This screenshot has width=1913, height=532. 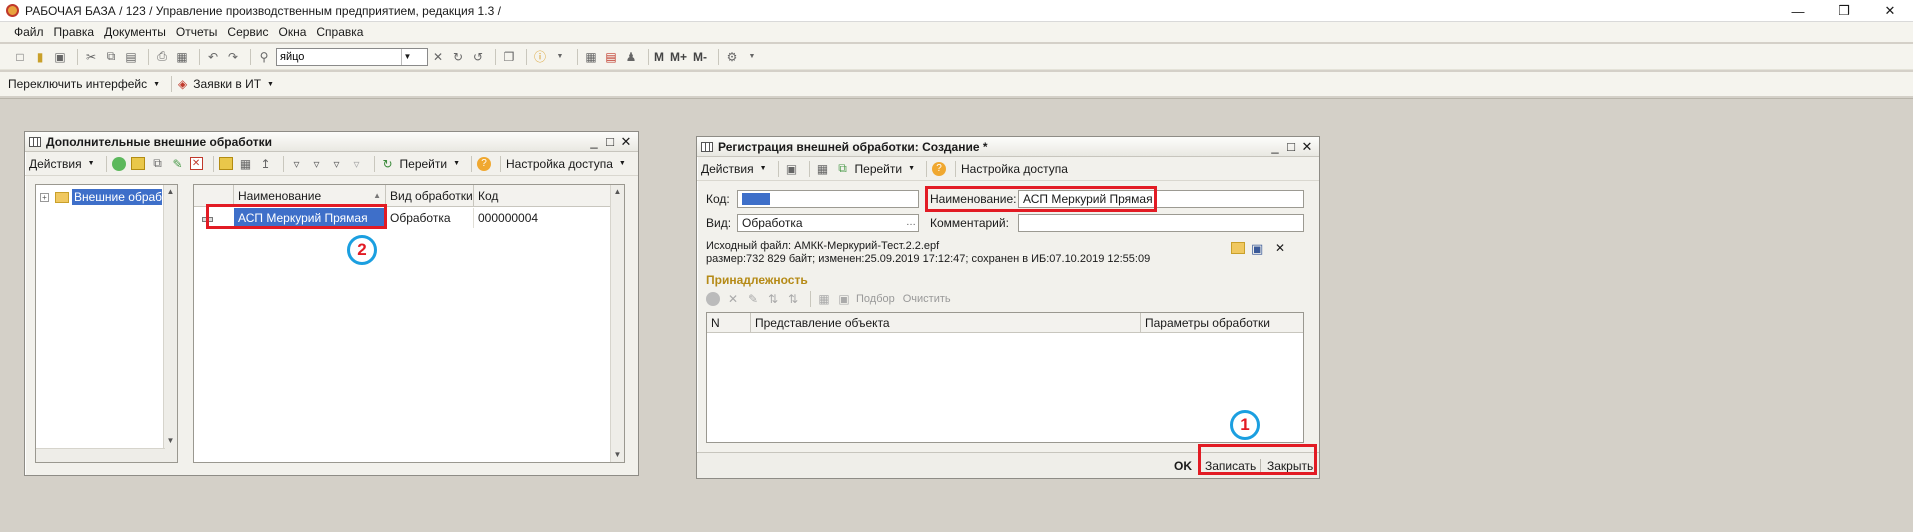 What do you see at coordinates (773, 299) in the screenshot?
I see `sort-ascending-icon: ⇅` at bounding box center [773, 299].